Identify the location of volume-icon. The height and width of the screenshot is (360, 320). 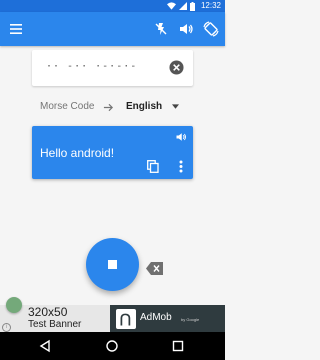
(186, 29).